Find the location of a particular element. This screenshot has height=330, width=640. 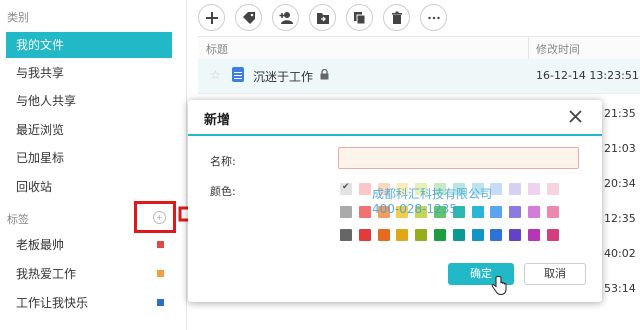

delete-icon is located at coordinates (396, 17).